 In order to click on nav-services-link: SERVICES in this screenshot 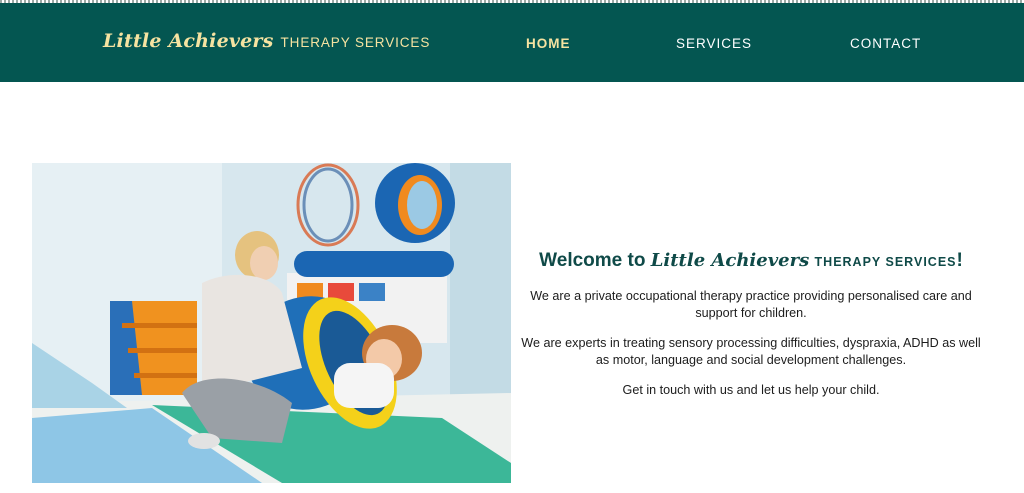, I will do `click(714, 43)`.